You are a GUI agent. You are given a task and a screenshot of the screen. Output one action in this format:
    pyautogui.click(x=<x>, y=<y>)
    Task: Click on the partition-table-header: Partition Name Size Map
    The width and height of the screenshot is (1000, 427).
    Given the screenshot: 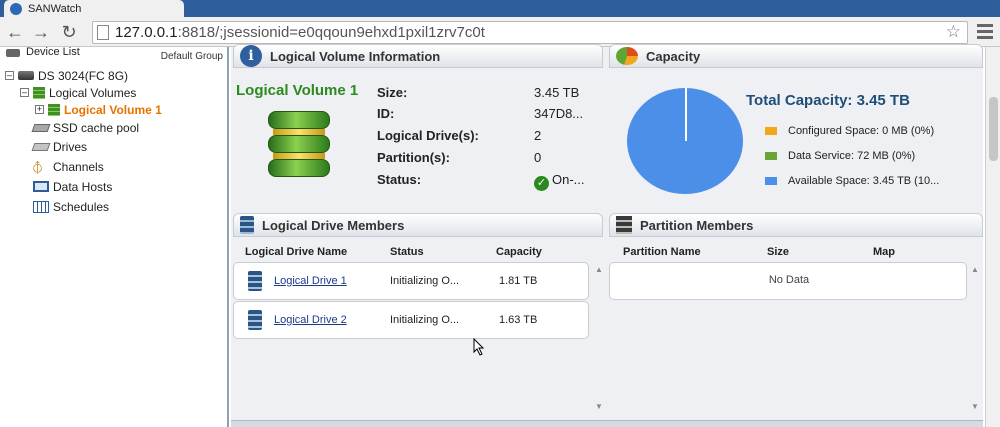 What is the action you would take?
    pyautogui.click(x=796, y=253)
    